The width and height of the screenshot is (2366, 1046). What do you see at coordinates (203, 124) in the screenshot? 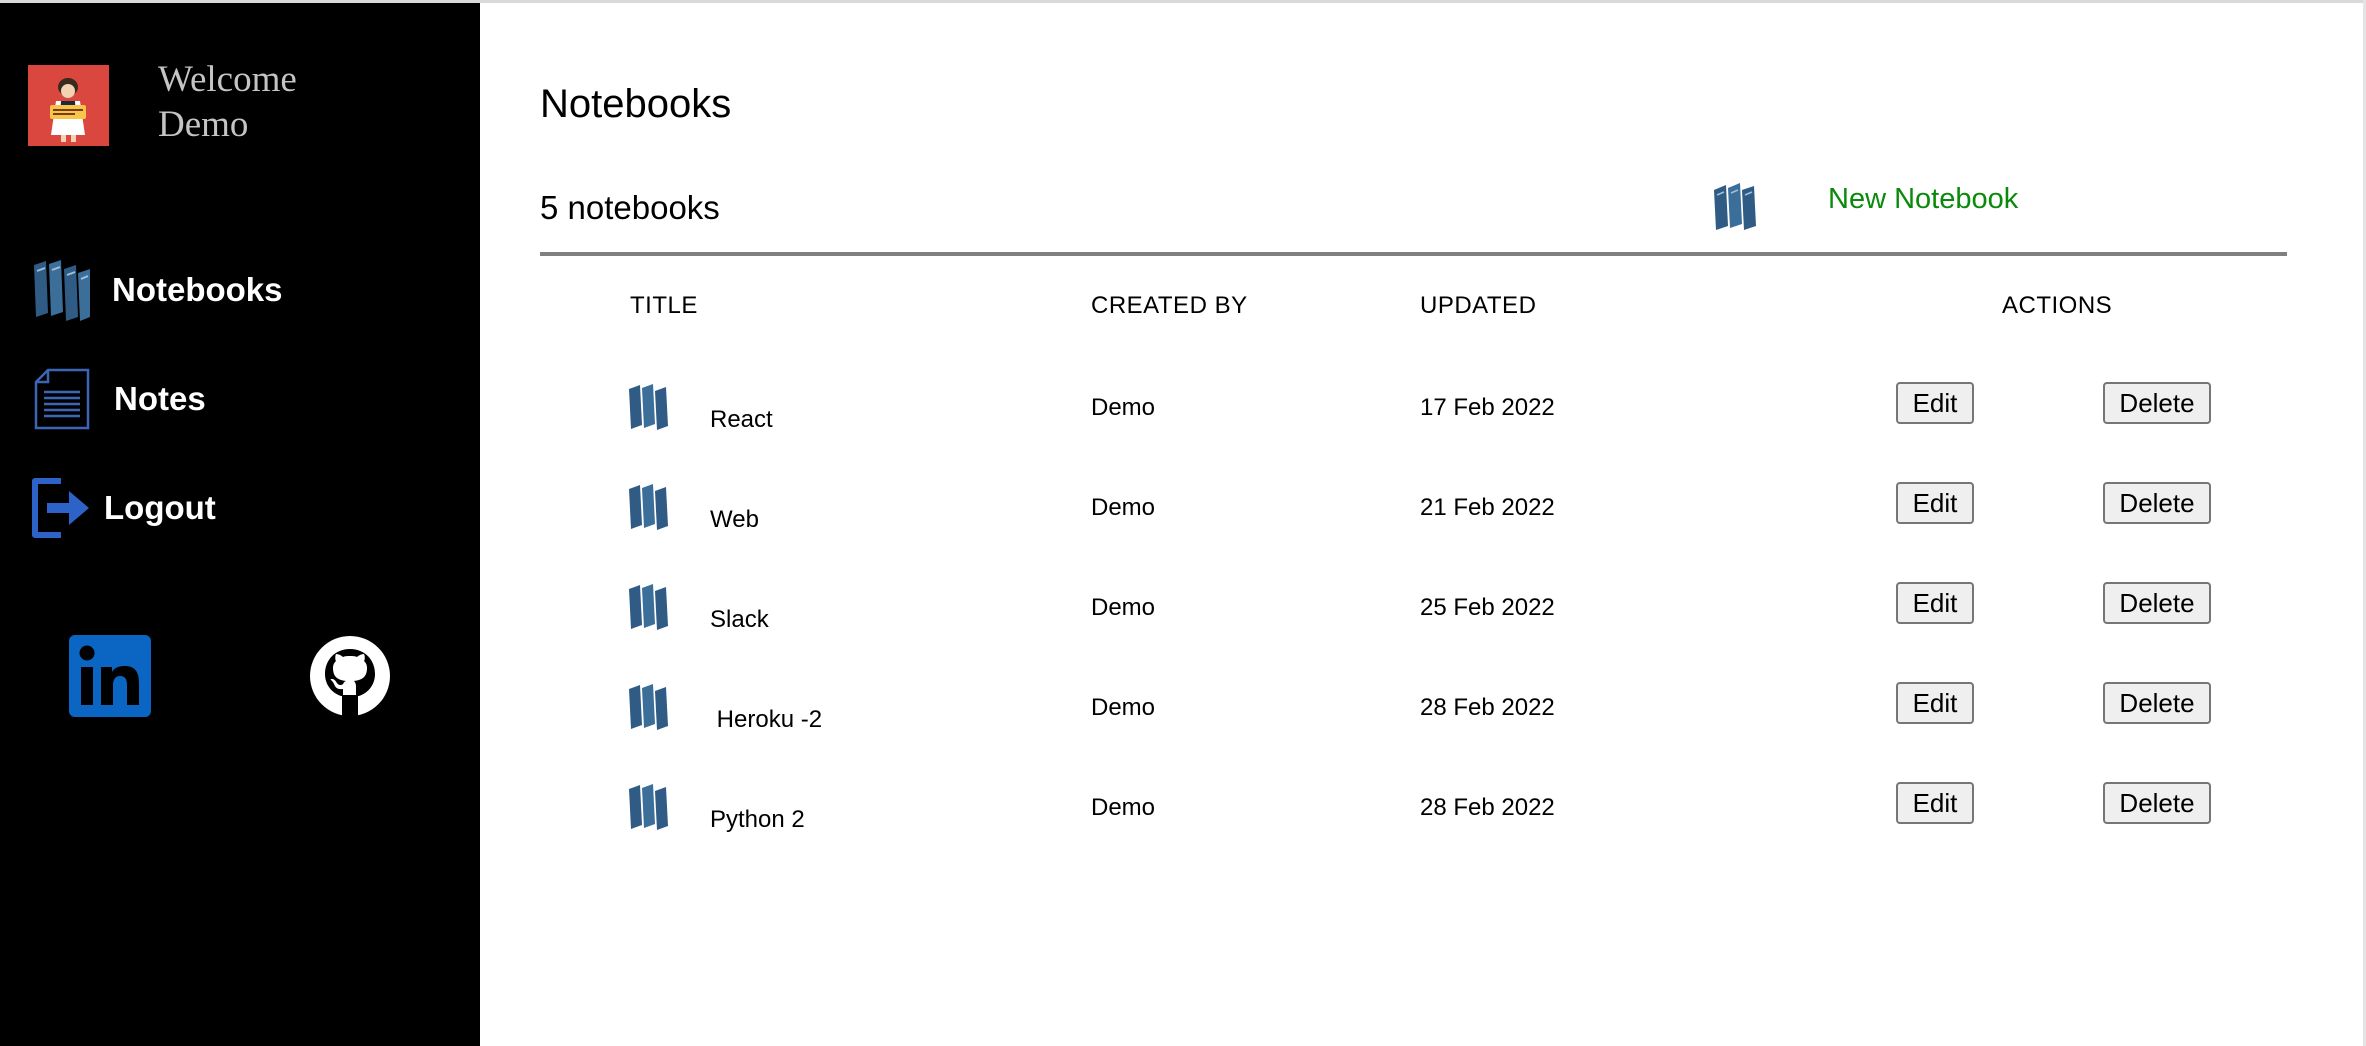
I see `welcome-username: Demo` at bounding box center [203, 124].